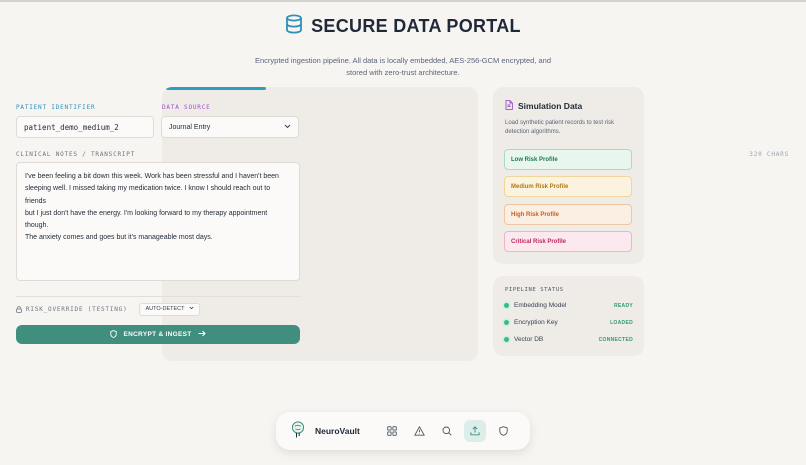 This screenshot has height=465, width=806. I want to click on simulation-title: Simulation Data, so click(550, 106).